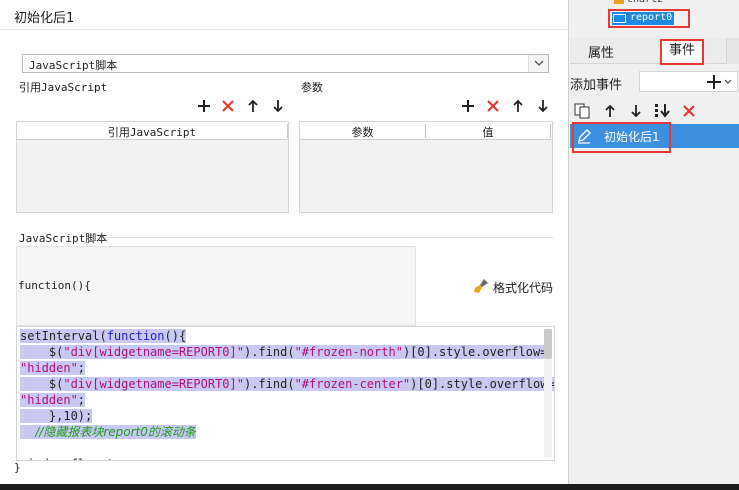 This screenshot has width=739, height=490. Describe the element at coordinates (601, 51) in the screenshot. I see `tab-properties: 属性` at that location.